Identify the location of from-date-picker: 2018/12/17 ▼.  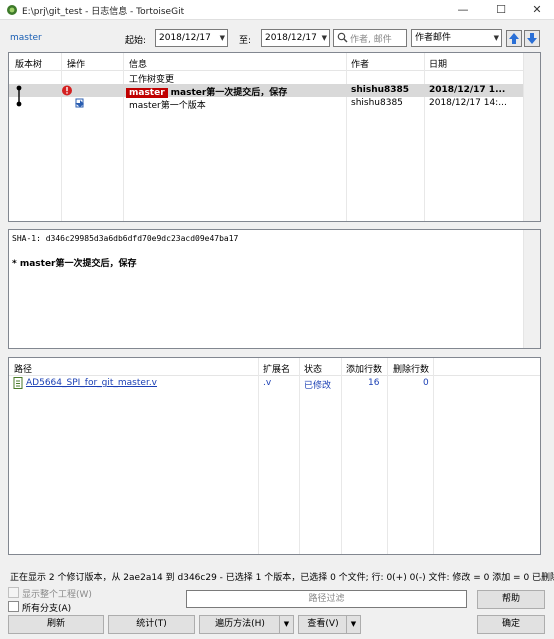
(191, 38).